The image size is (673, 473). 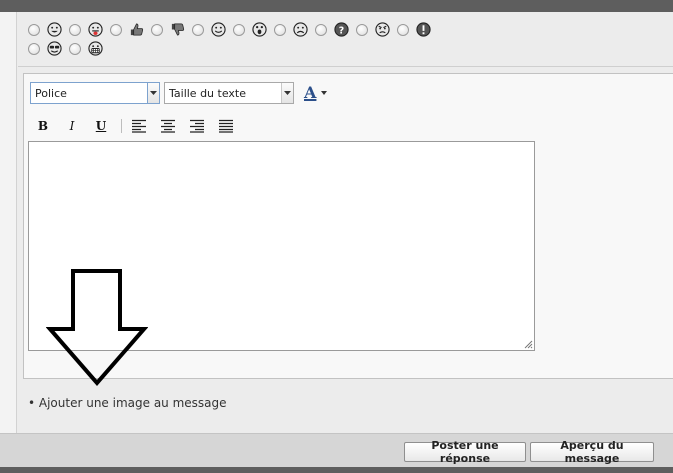 I want to click on post-reply-button: Poster une réponse, so click(x=465, y=452).